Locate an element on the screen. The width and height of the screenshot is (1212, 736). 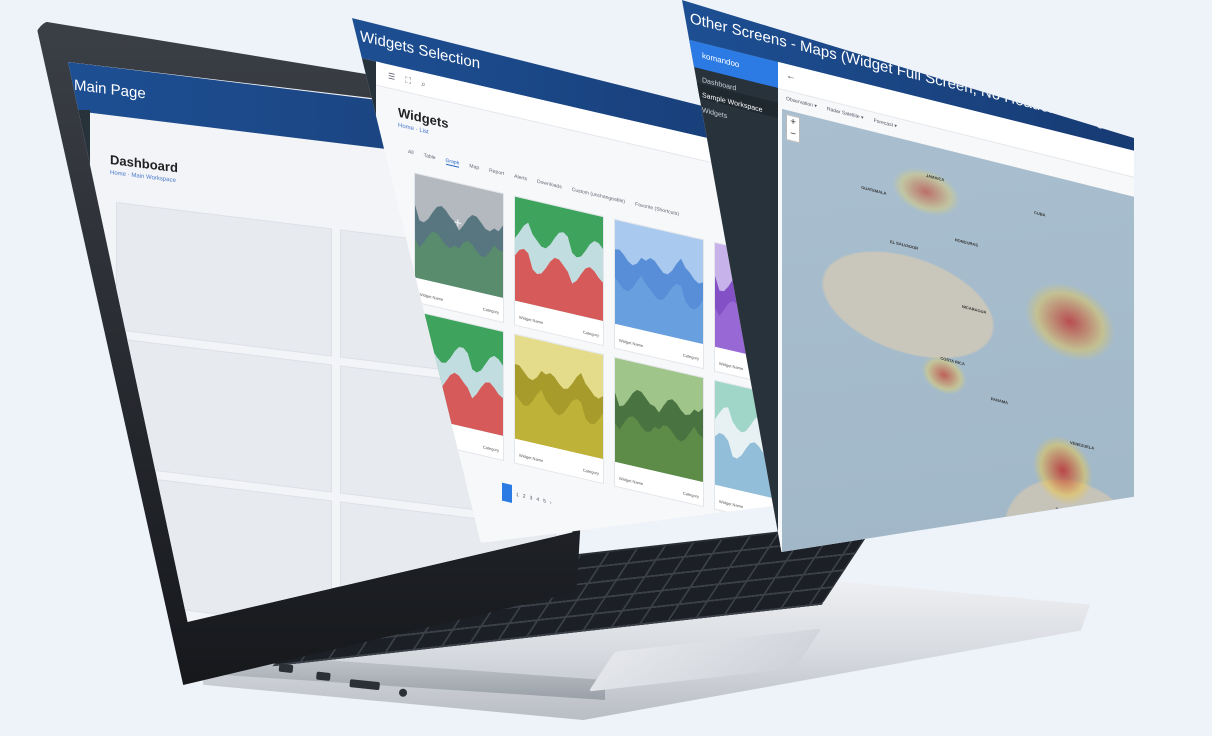
back-arrow-icon: ← is located at coordinates (791, 76).